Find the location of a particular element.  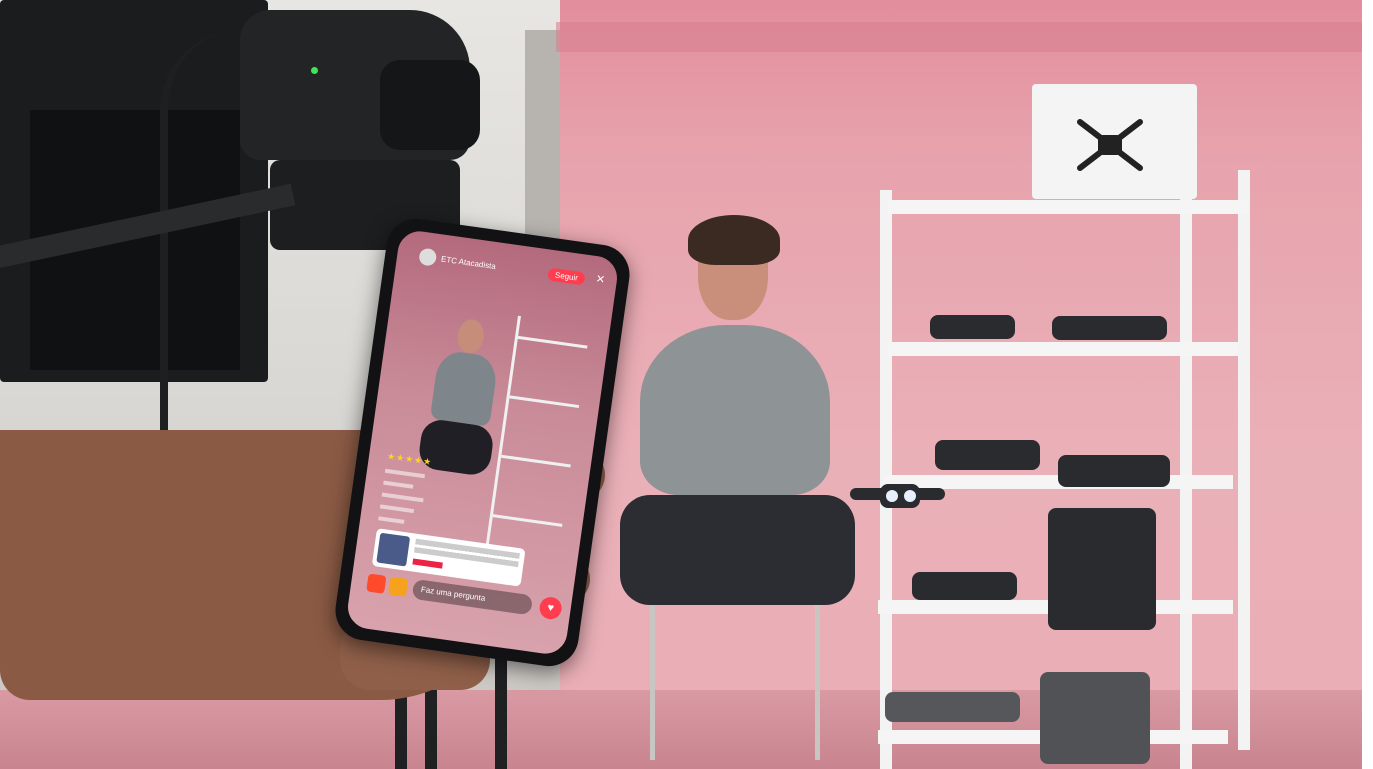

flying-drone-icon is located at coordinates (897, 496).